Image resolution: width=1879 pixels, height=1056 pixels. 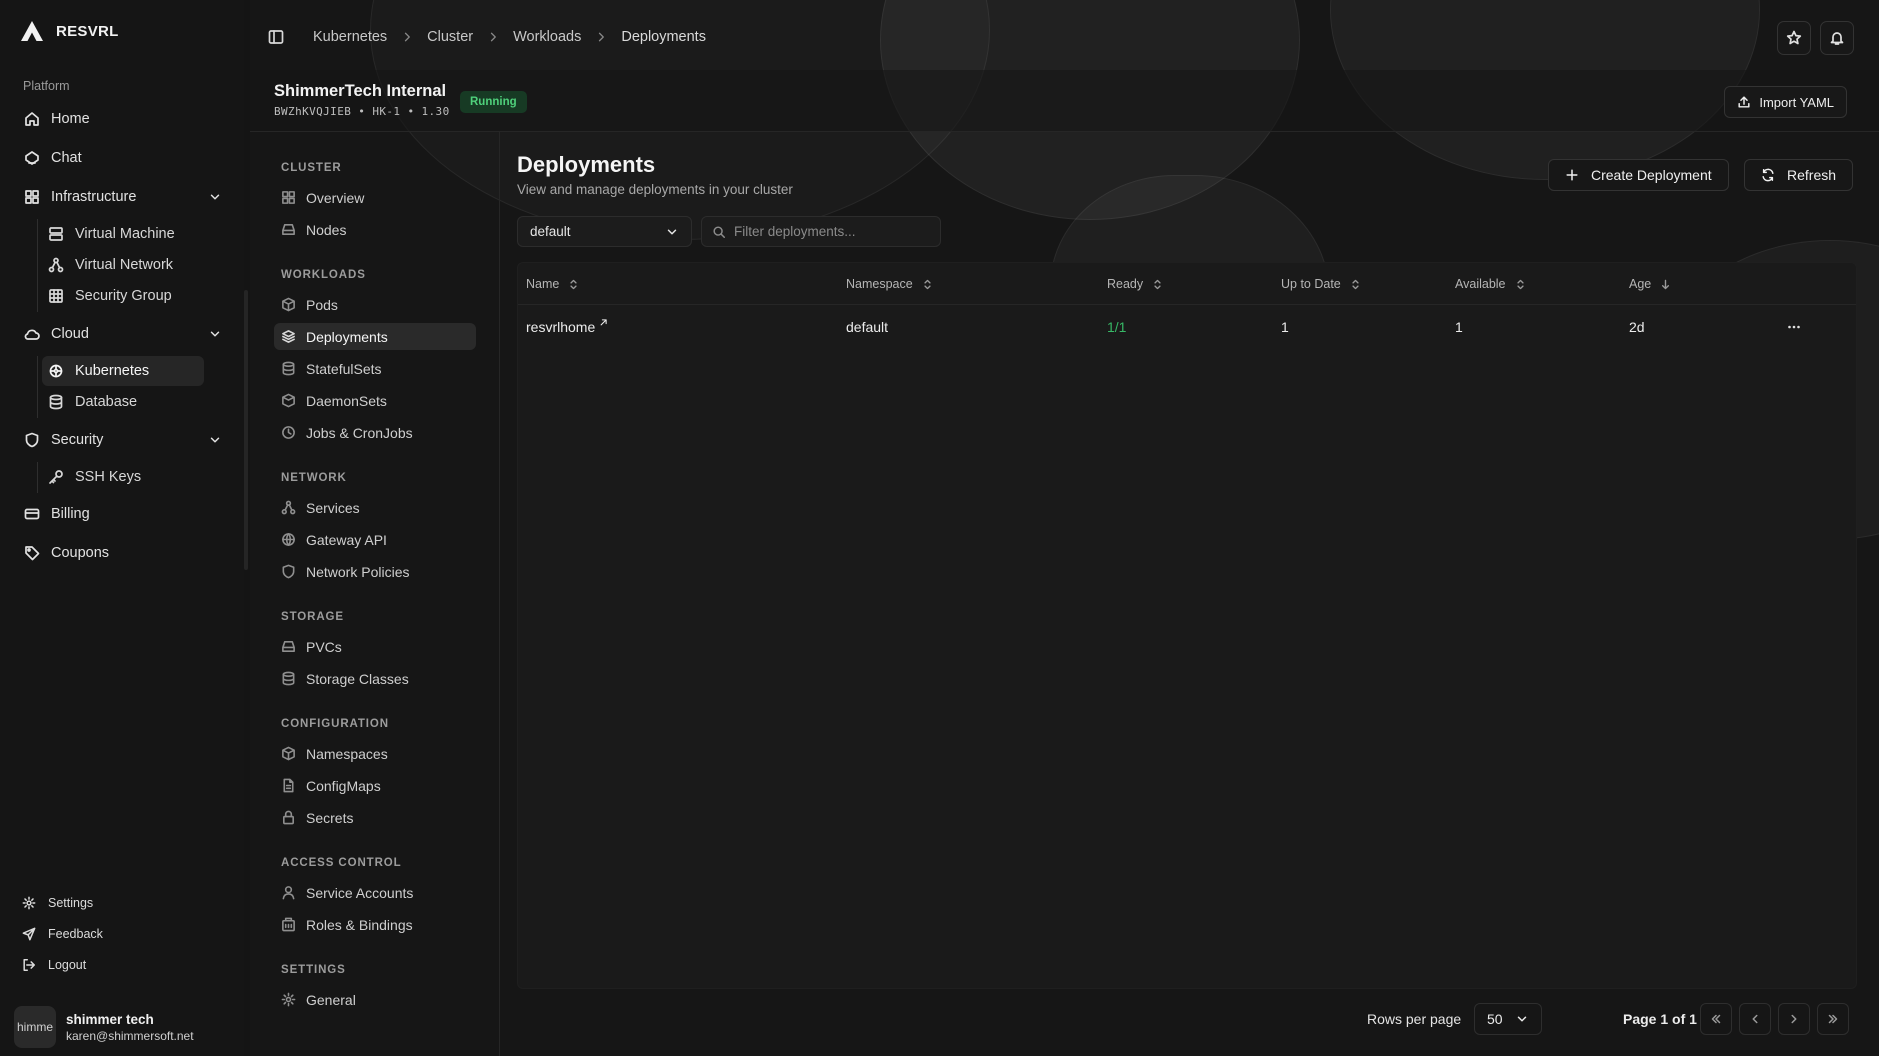 I want to click on favorite-button, so click(x=1794, y=38).